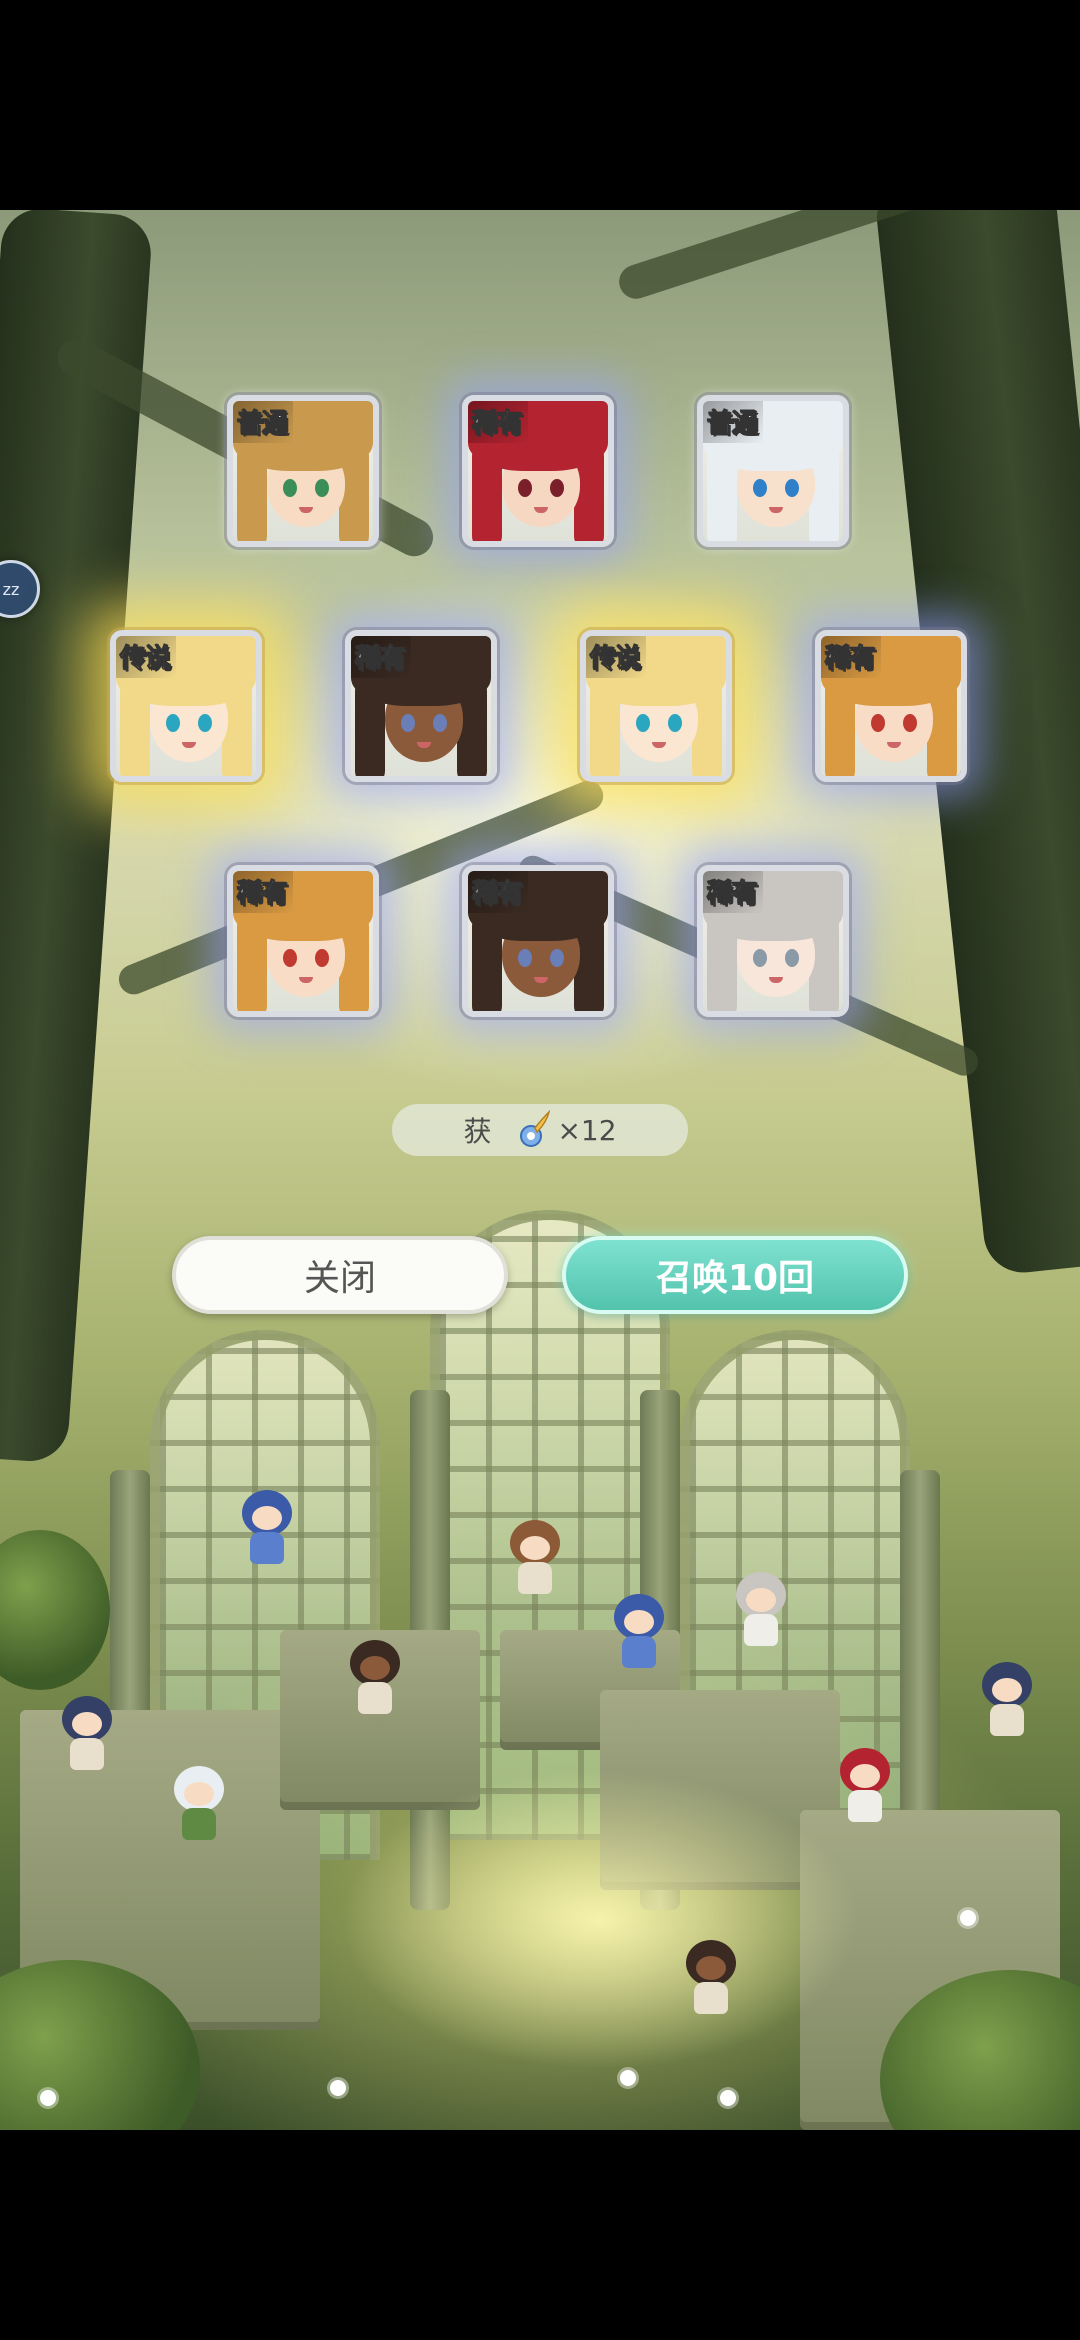 This screenshot has height=2340, width=1080. I want to click on reward-summary: 获 ×12, so click(540, 1130).